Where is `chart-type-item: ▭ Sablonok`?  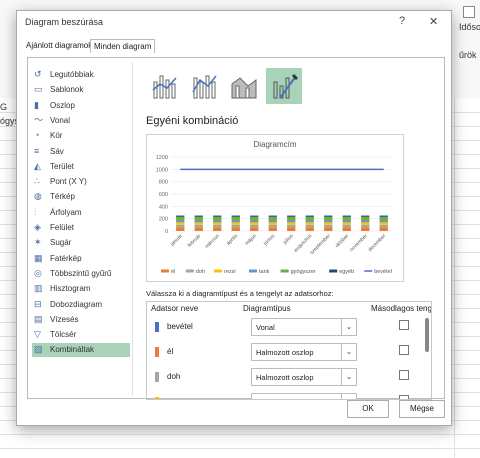
chart-type-item: ▭ Sablonok is located at coordinates (81, 90).